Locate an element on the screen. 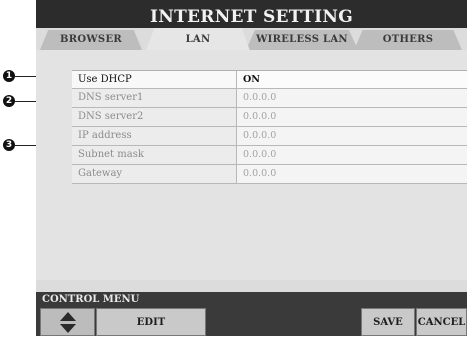  title-bar: INTERNET SETTING is located at coordinates (251, 14).